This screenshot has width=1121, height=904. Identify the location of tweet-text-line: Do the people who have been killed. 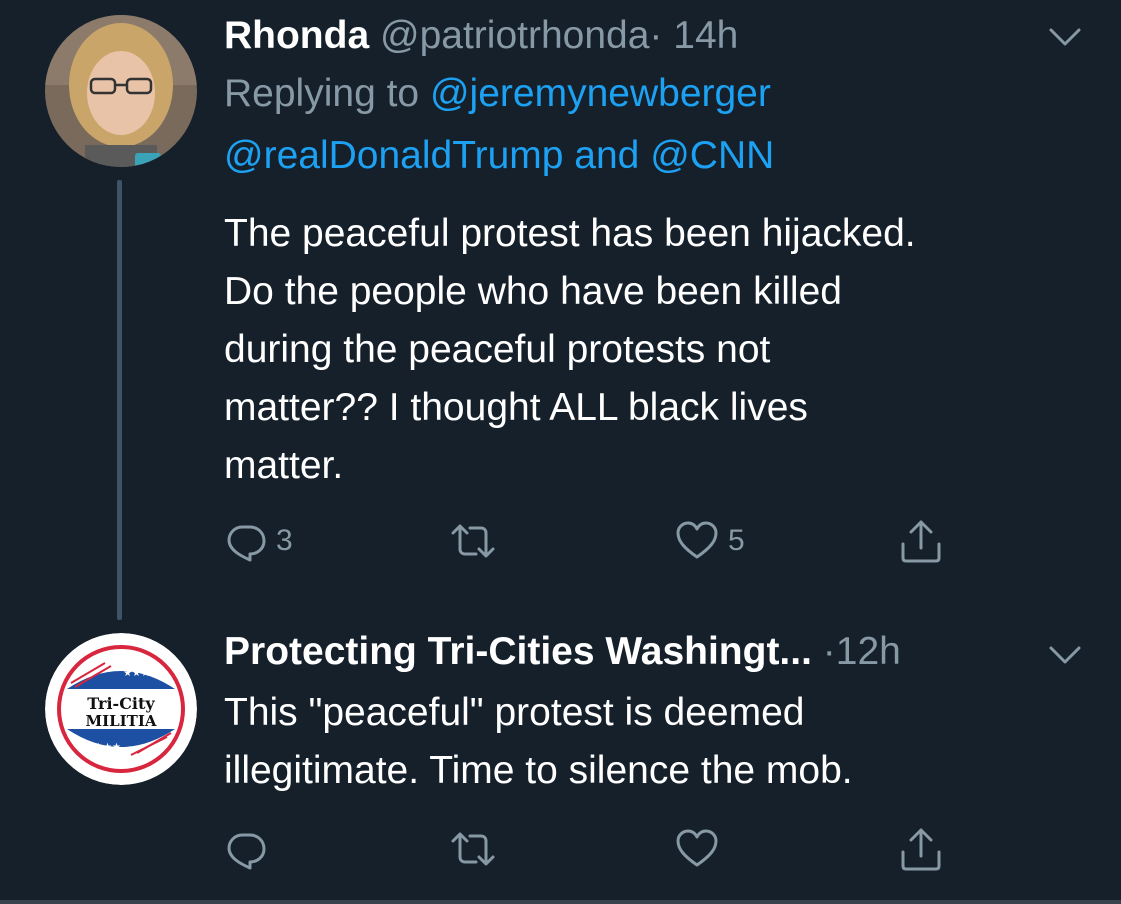
(533, 291).